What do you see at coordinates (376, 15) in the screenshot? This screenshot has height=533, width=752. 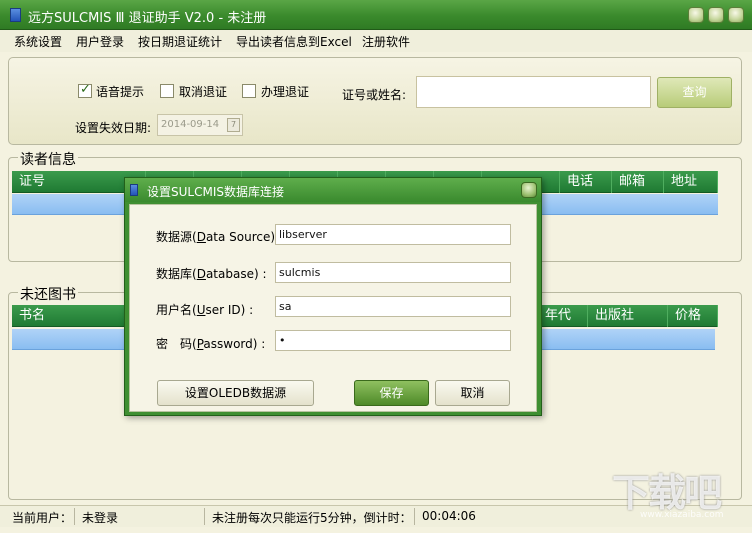 I see `title-bar: 远方SULCMIS Ⅲ 退证助手 V2.0 - 未注册` at bounding box center [376, 15].